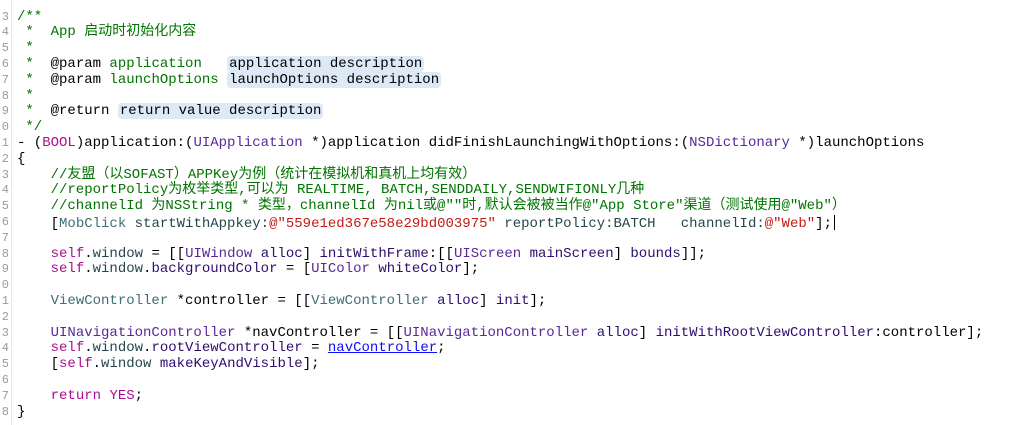  What do you see at coordinates (5, 79) in the screenshot?
I see `line-number: 7` at bounding box center [5, 79].